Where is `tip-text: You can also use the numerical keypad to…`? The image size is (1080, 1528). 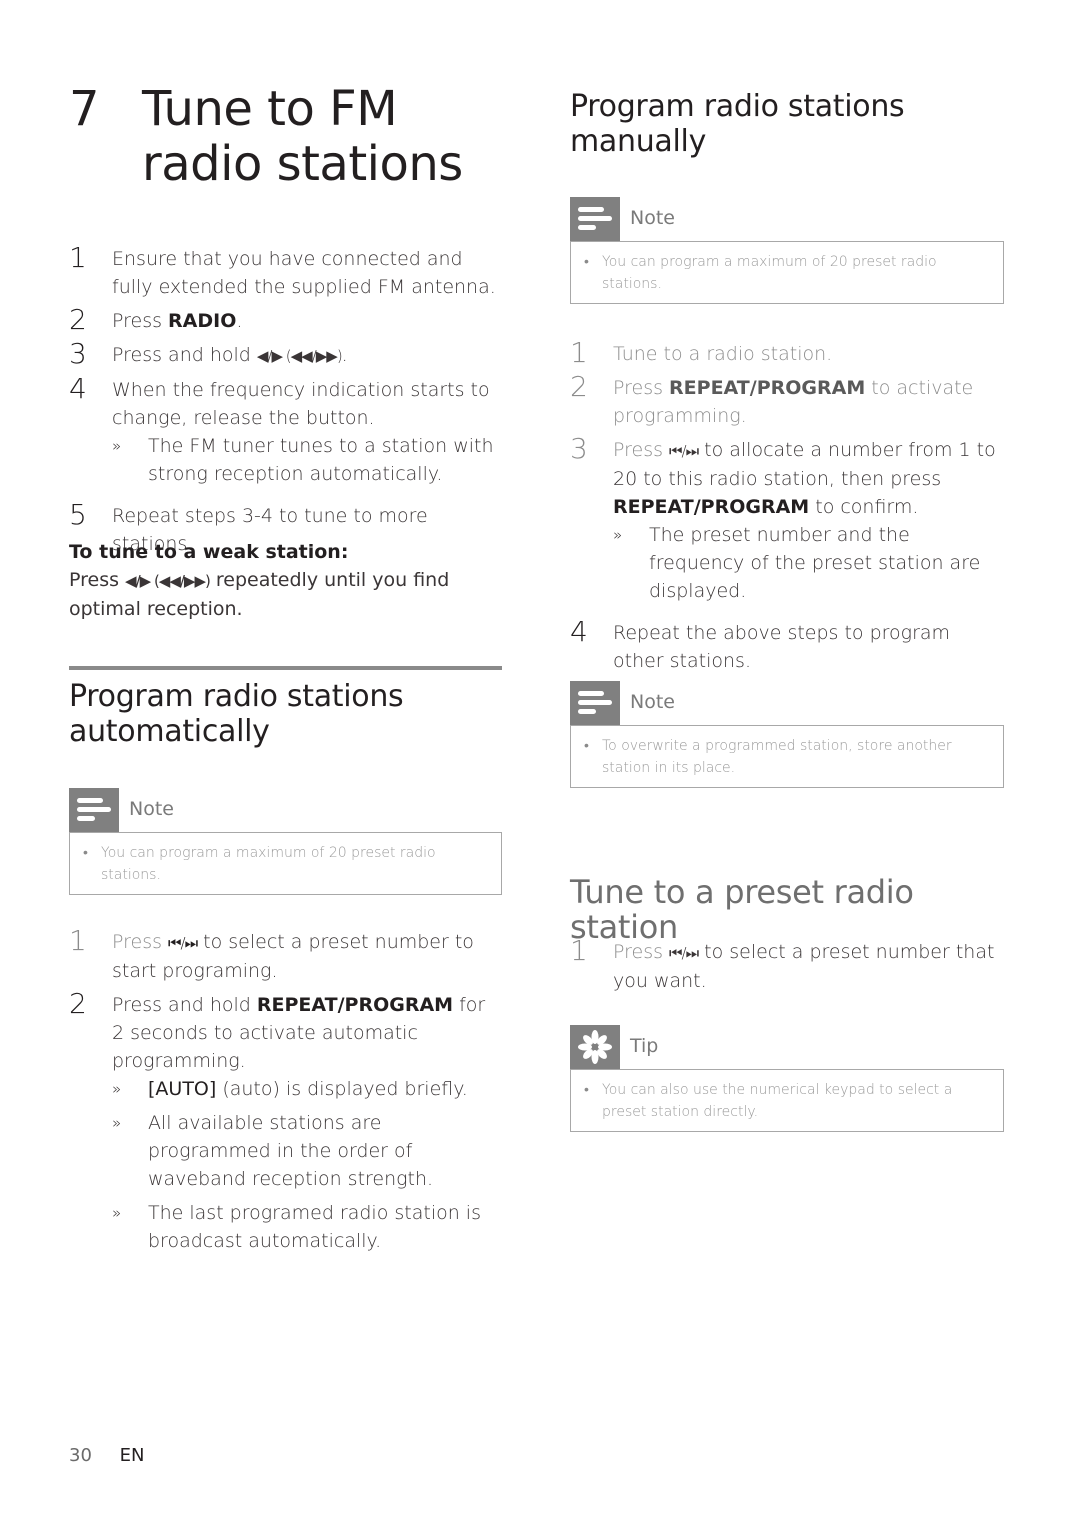 tip-text: You can also use the numerical keypad to… is located at coordinates (777, 1101).